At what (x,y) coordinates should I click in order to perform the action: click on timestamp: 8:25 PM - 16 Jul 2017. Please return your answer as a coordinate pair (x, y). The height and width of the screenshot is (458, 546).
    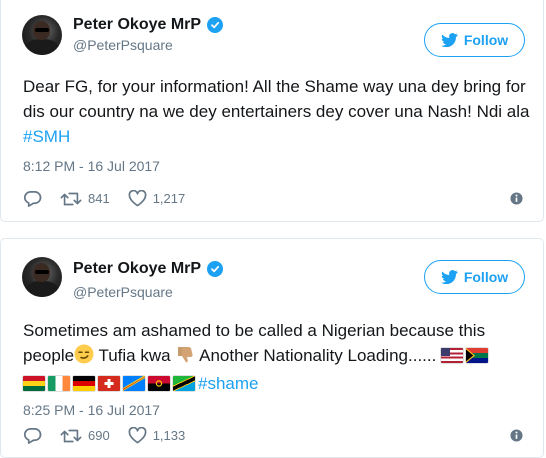
    Looking at the image, I should click on (91, 410).